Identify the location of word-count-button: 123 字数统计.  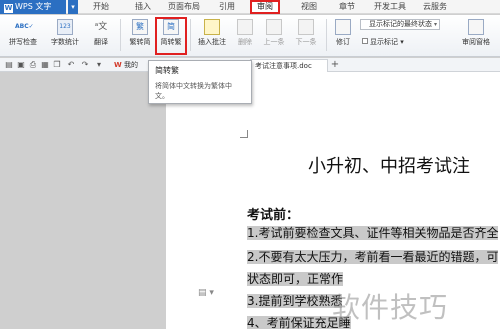
(65, 33).